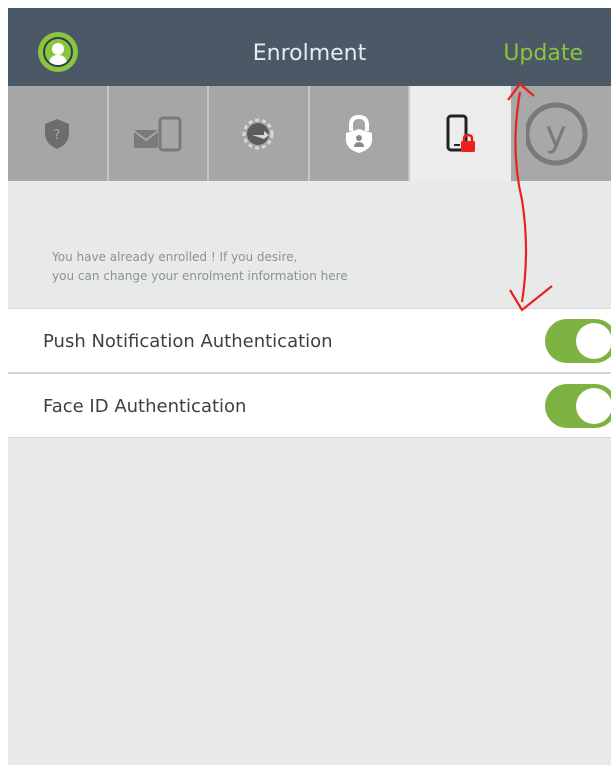  I want to click on profile-button, so click(58, 52).